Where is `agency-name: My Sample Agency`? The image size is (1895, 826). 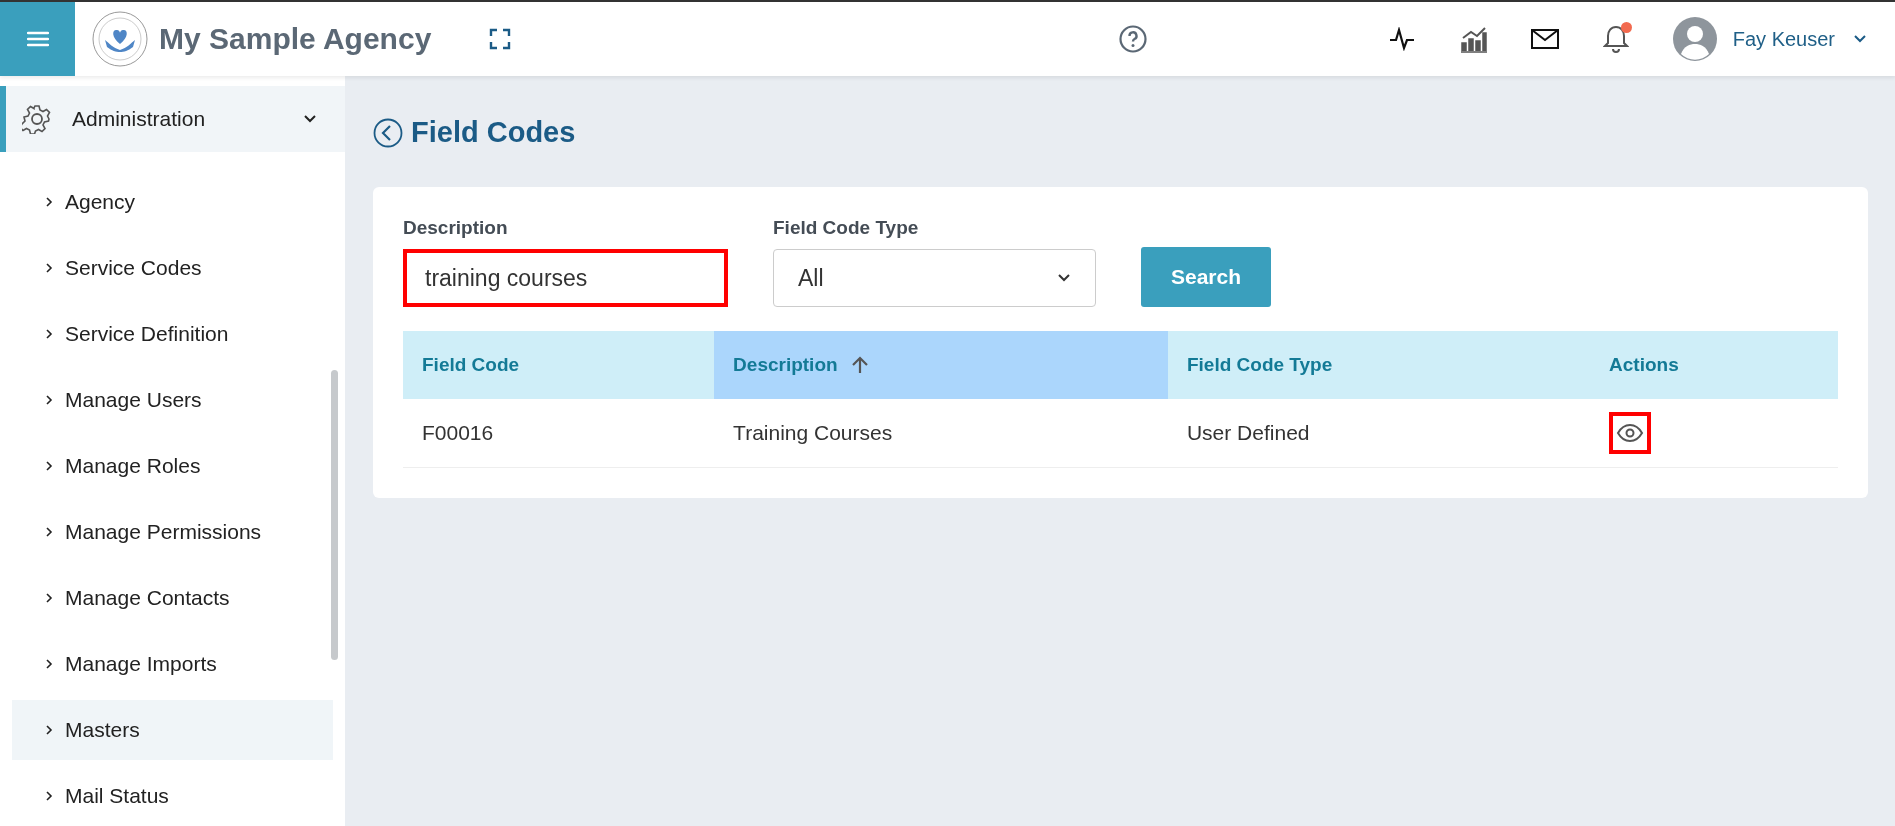 agency-name: My Sample Agency is located at coordinates (295, 39).